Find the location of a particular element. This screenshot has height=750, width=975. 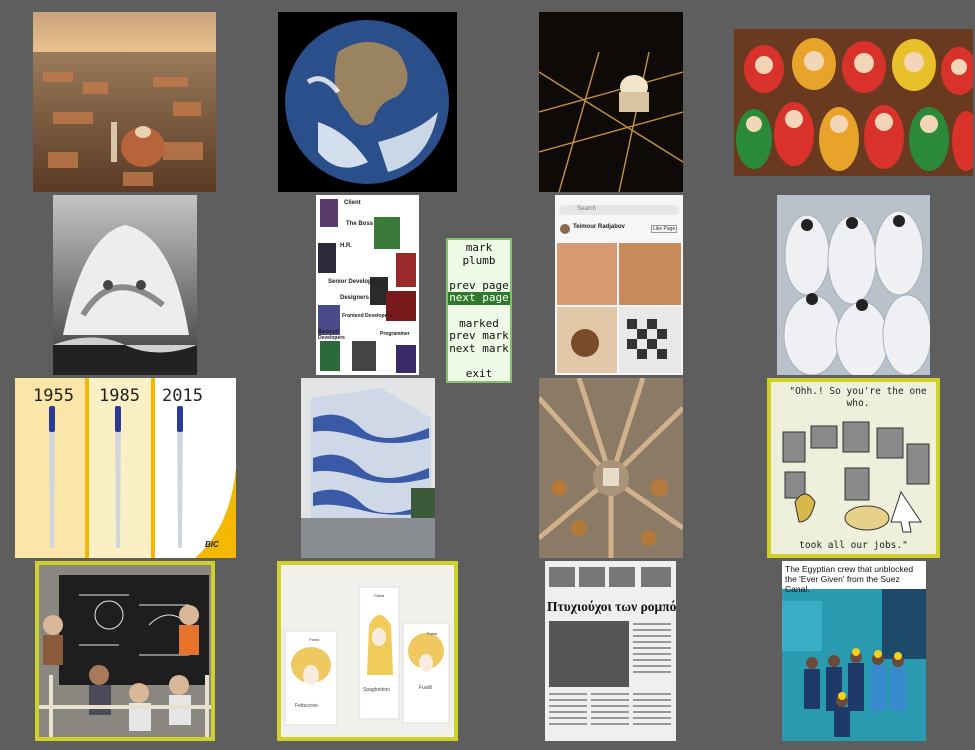

comic-like-page-text: Like Page is located at coordinates (664, 229).